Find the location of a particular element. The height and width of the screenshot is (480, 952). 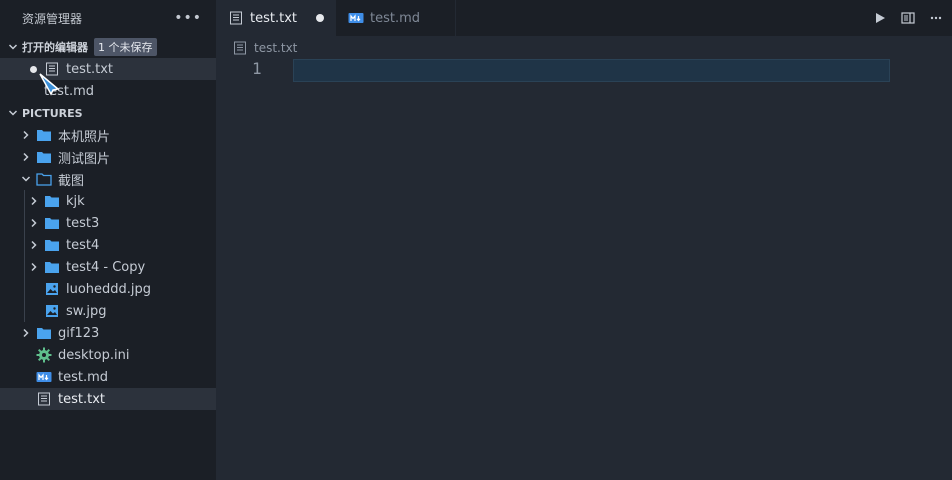

breadcrumb: test.txt is located at coordinates (264, 48).